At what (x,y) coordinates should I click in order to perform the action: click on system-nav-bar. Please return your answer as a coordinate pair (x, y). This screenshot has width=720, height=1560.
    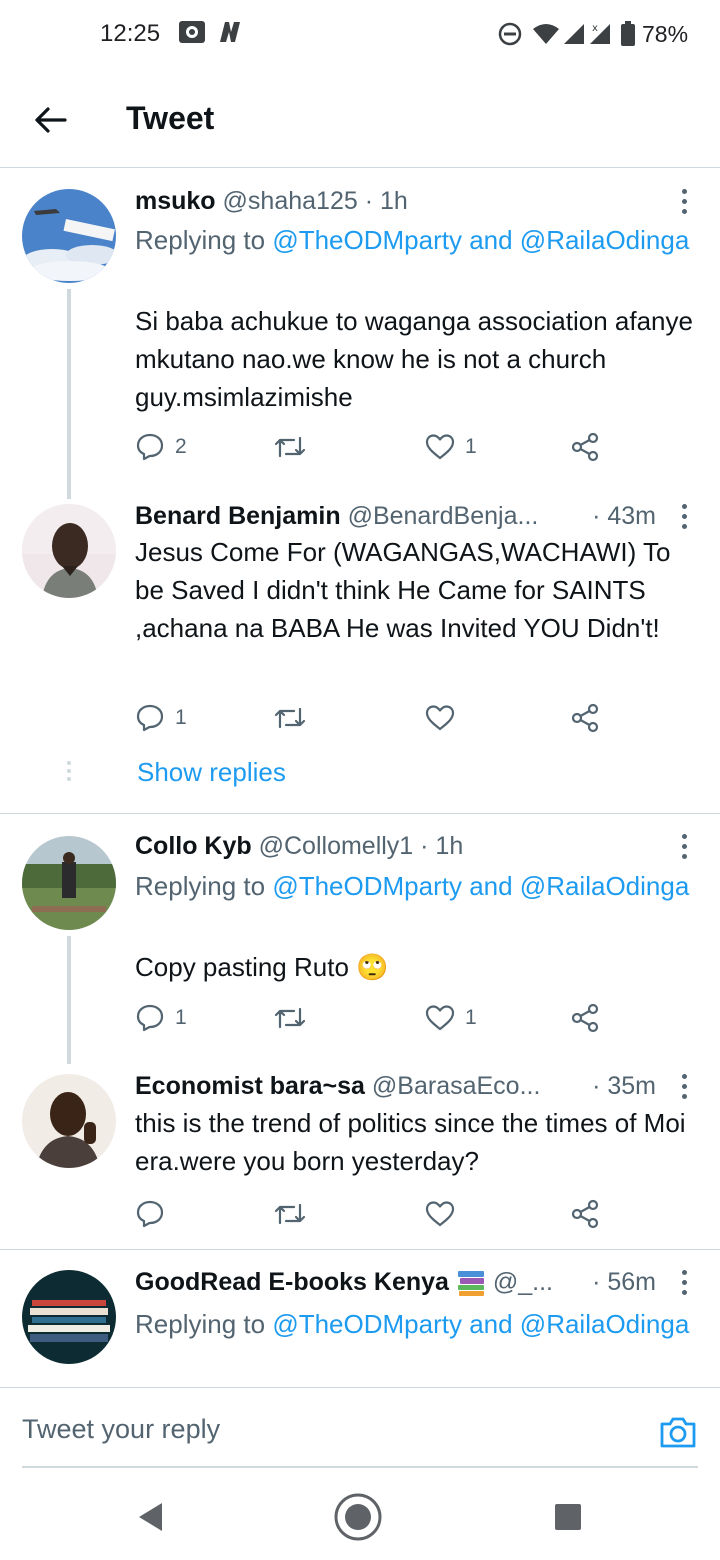
    Looking at the image, I should click on (360, 1515).